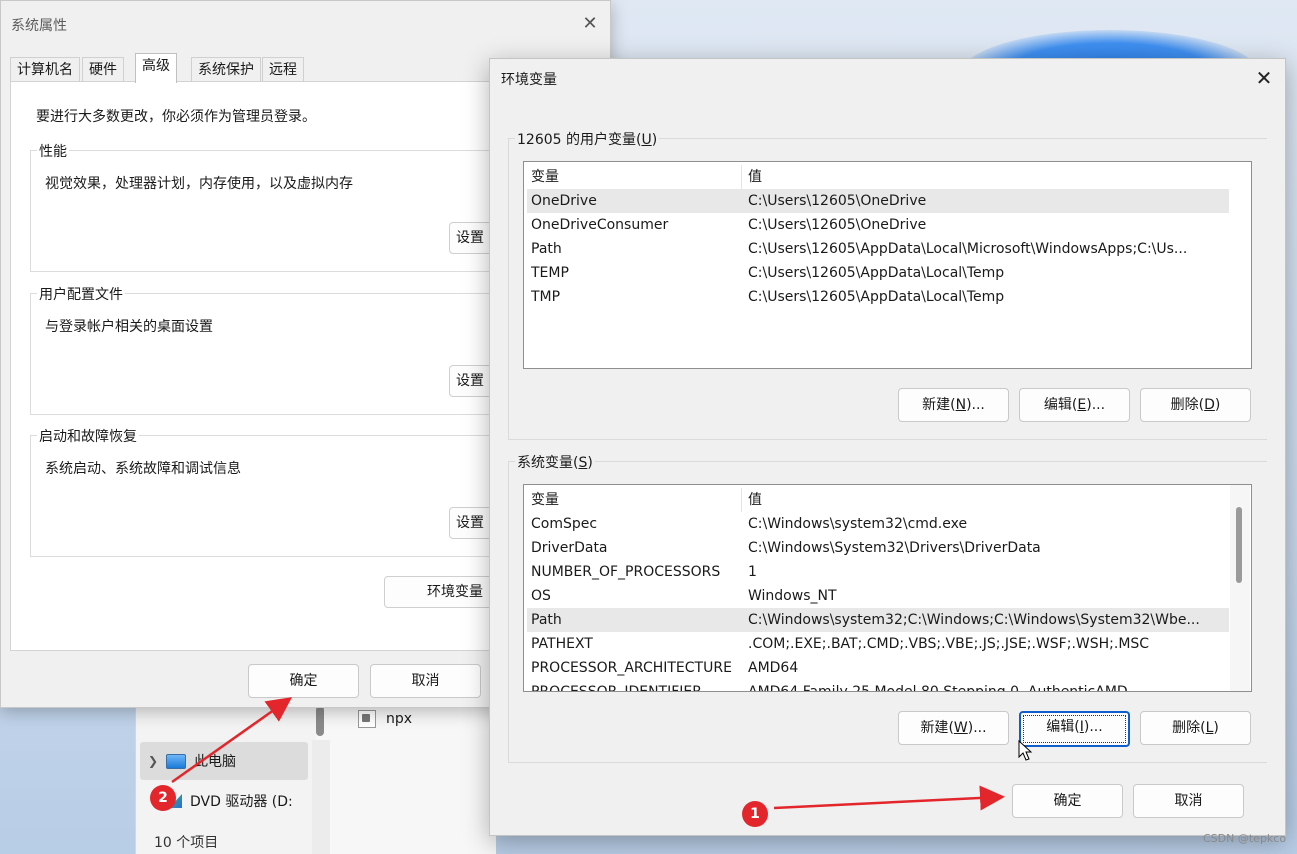 Image resolution: width=1297 pixels, height=854 pixels. I want to click on mouse-cursor-icon, so click(1025, 750).